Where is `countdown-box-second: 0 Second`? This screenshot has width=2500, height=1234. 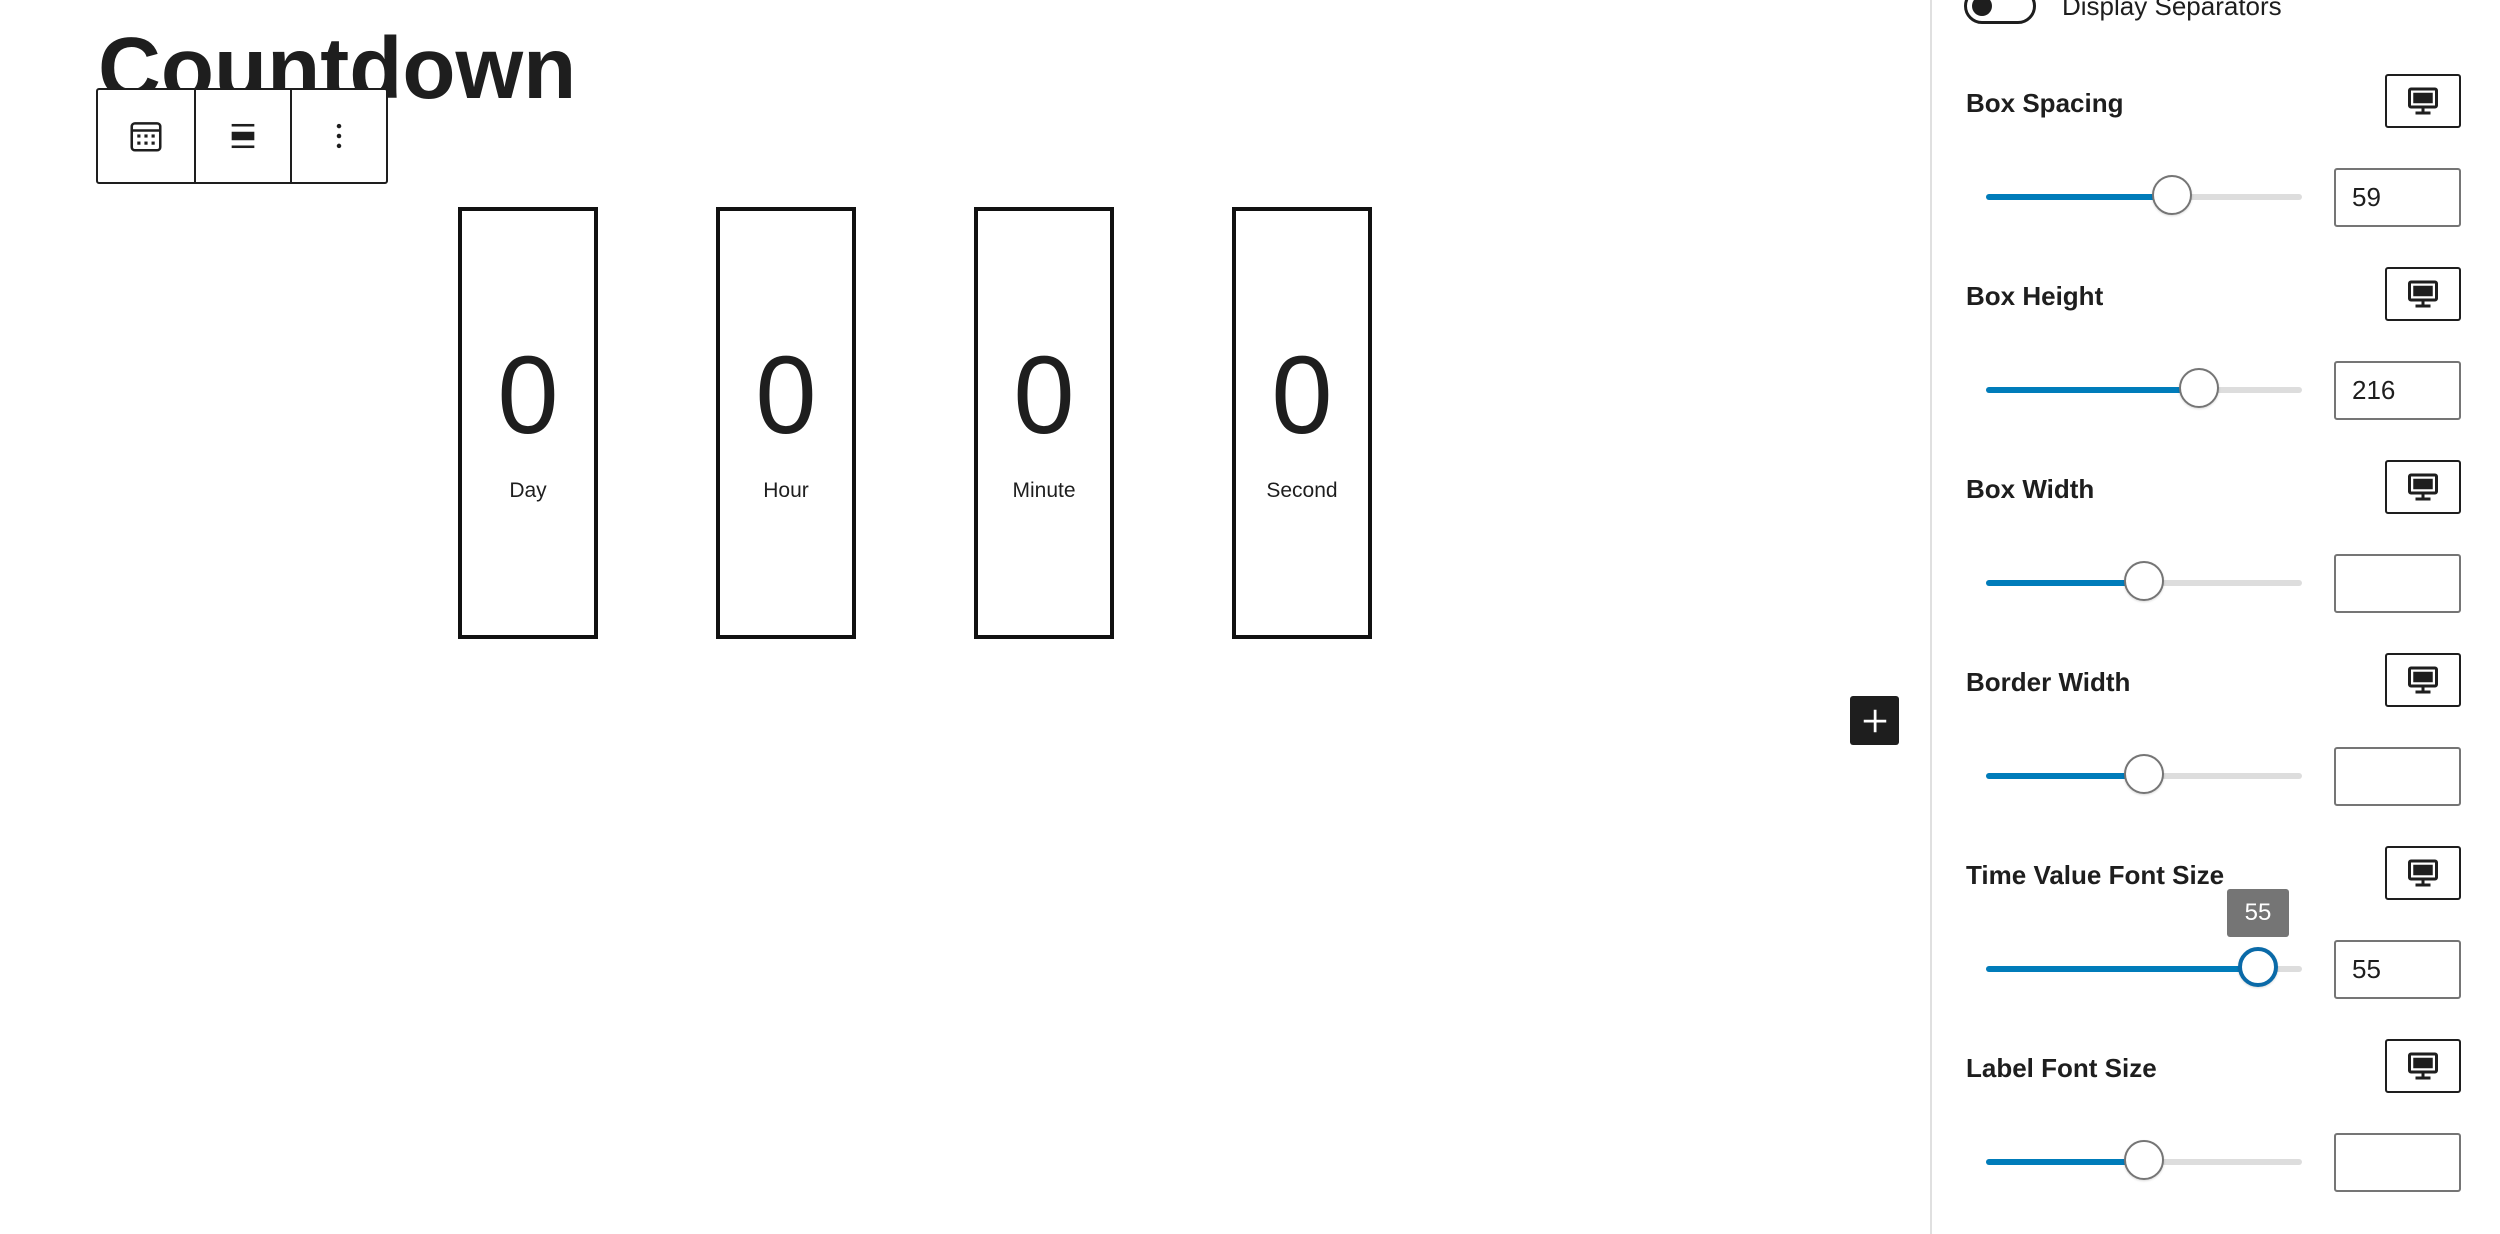 countdown-box-second: 0 Second is located at coordinates (1302, 423).